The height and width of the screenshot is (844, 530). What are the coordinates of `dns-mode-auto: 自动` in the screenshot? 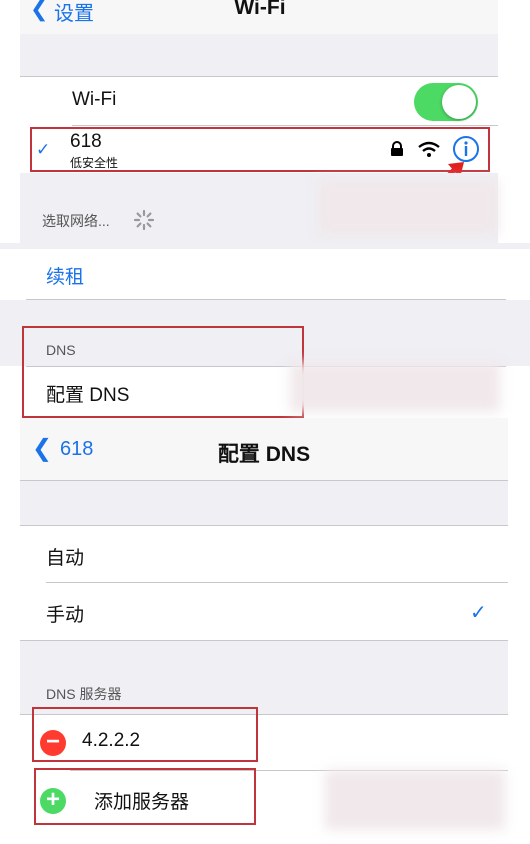 It's located at (65, 558).